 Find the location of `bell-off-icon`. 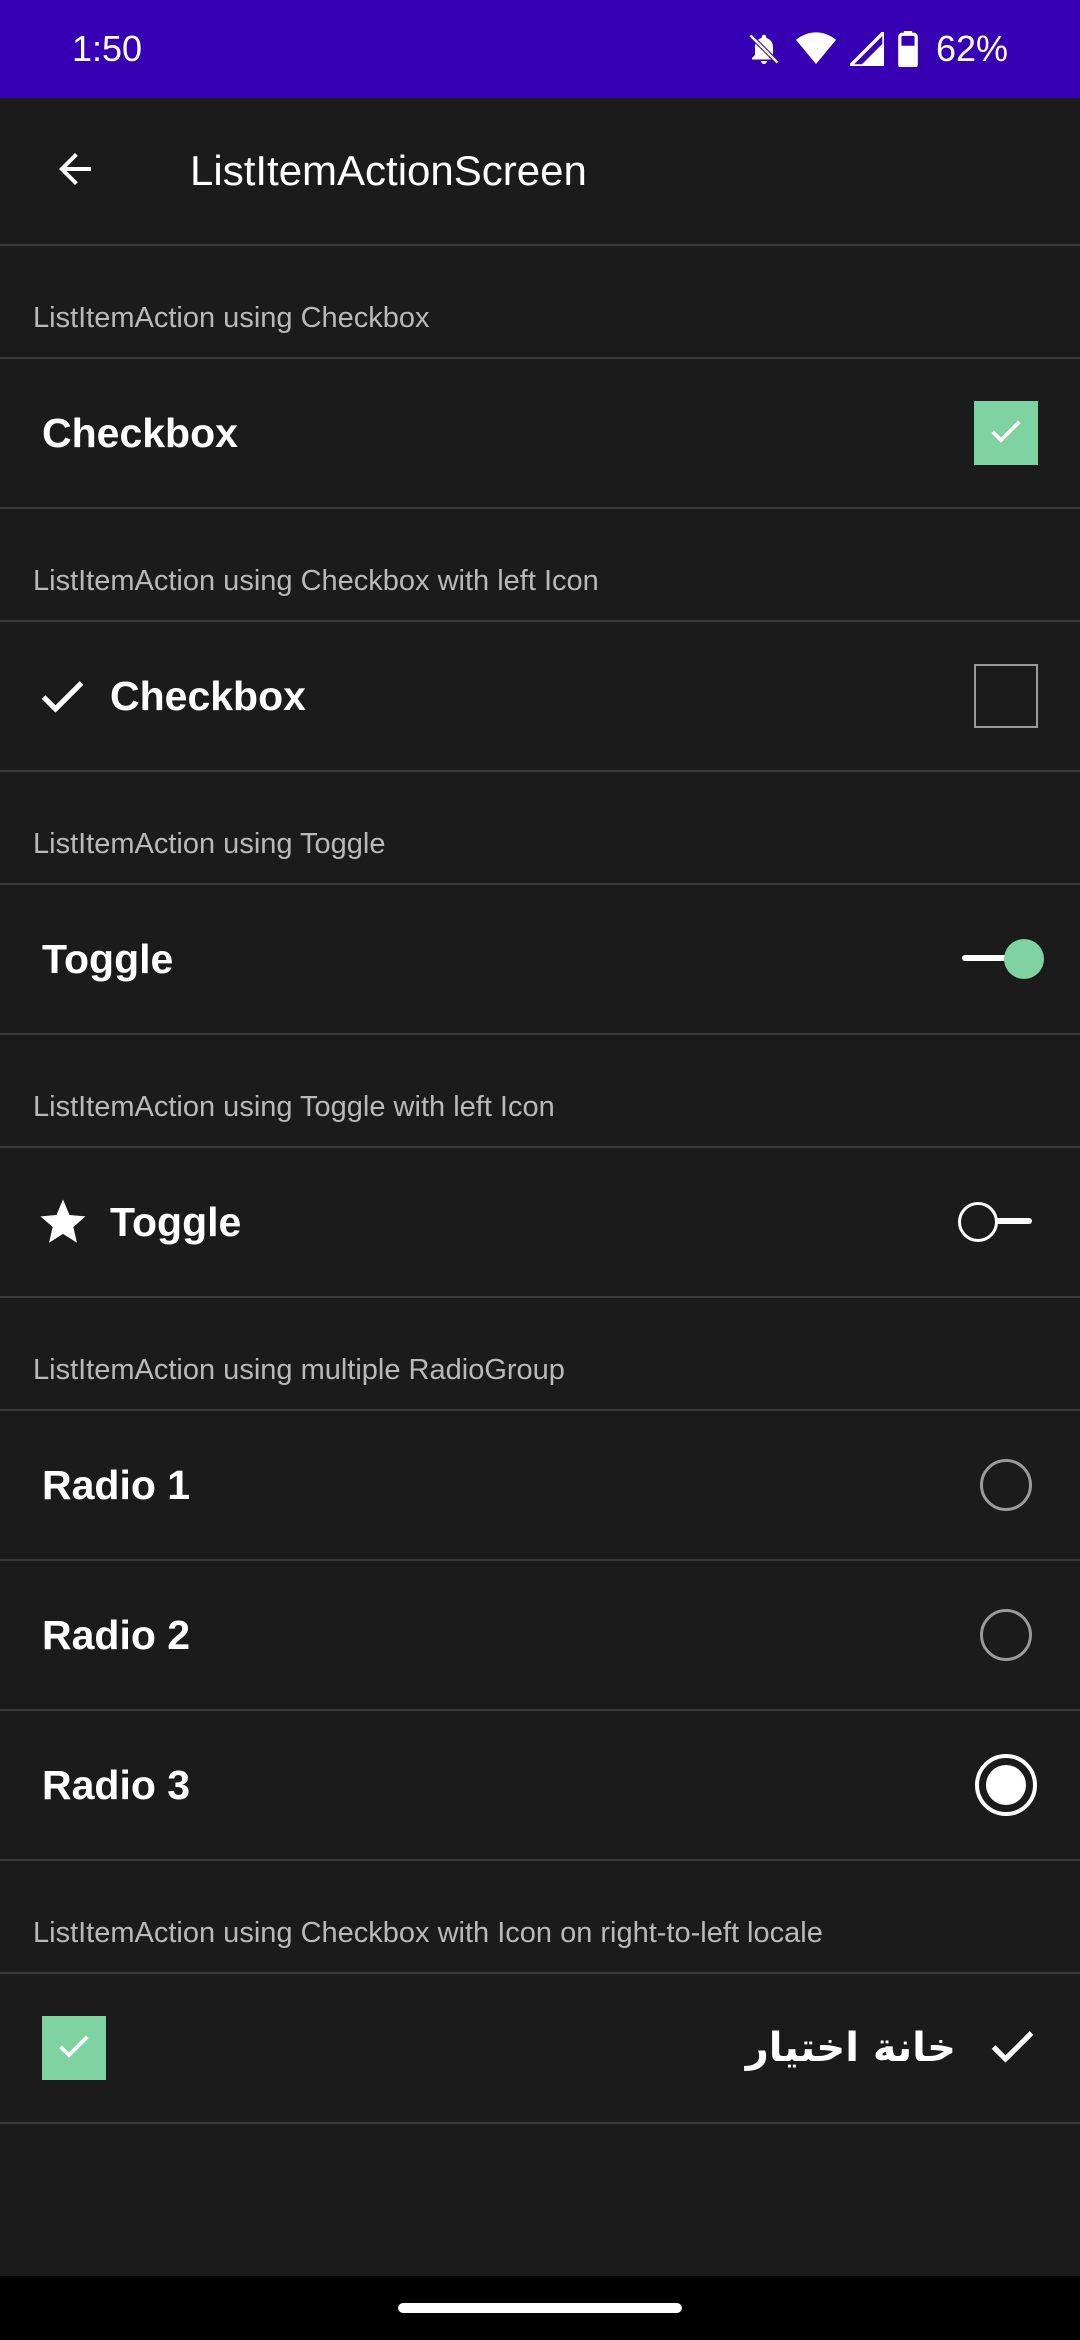

bell-off-icon is located at coordinates (764, 49).